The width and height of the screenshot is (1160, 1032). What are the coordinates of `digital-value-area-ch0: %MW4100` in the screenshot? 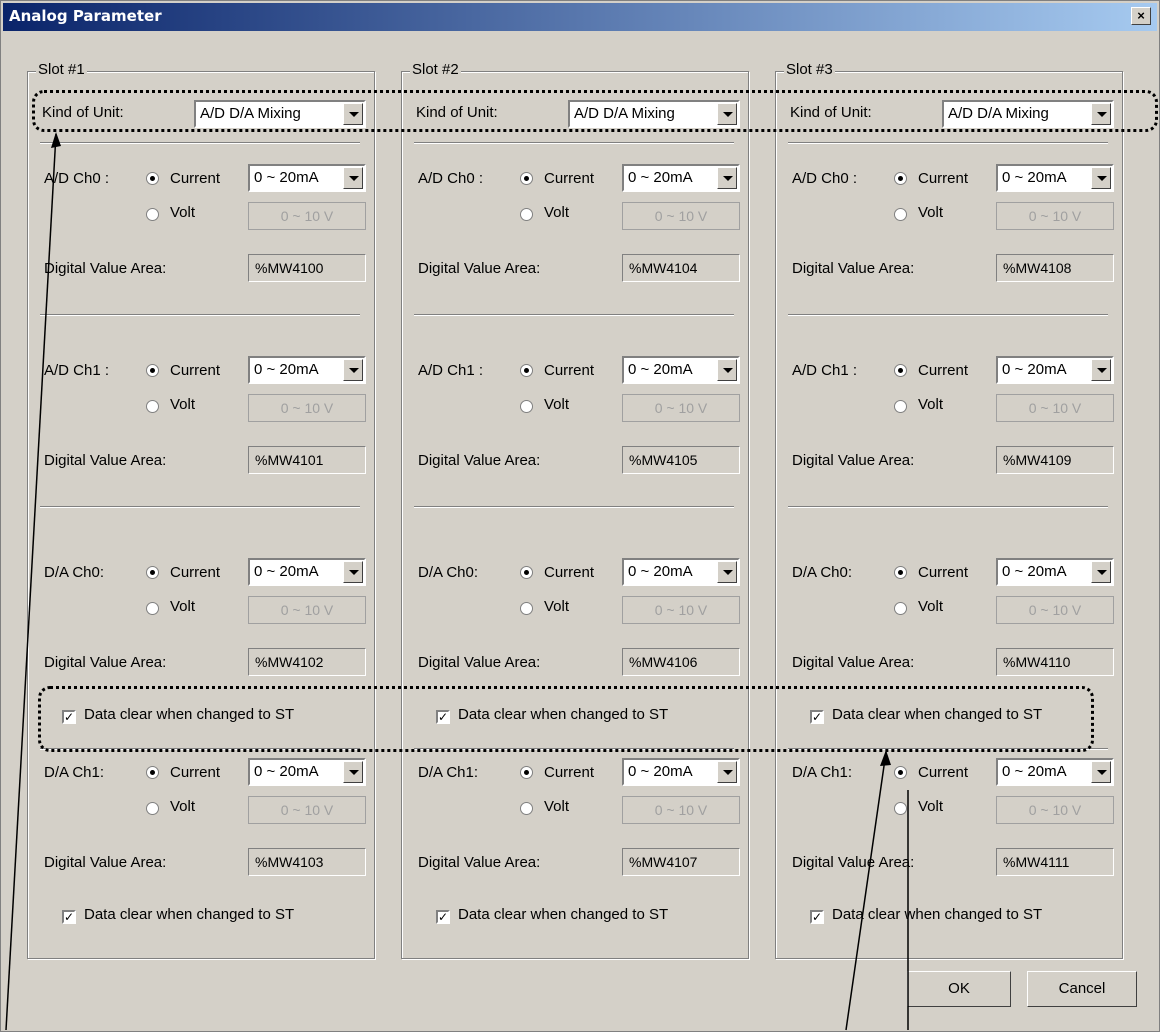 It's located at (307, 268).